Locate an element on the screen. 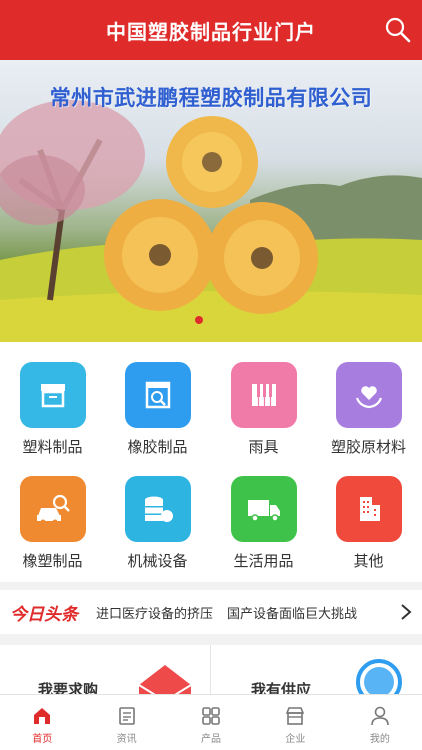 This screenshot has height=750, width=422. carousel-indicator is located at coordinates (199, 320).